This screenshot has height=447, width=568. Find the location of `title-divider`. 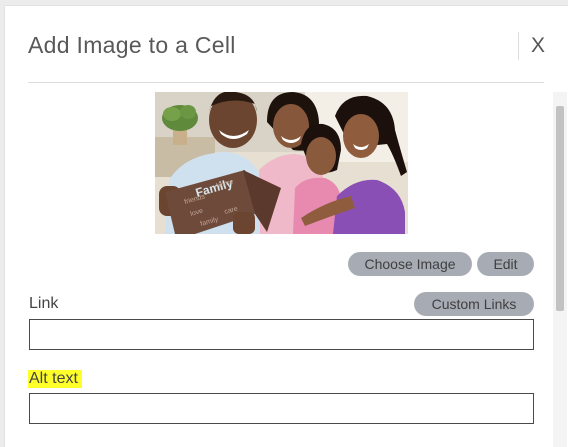

title-divider is located at coordinates (518, 46).